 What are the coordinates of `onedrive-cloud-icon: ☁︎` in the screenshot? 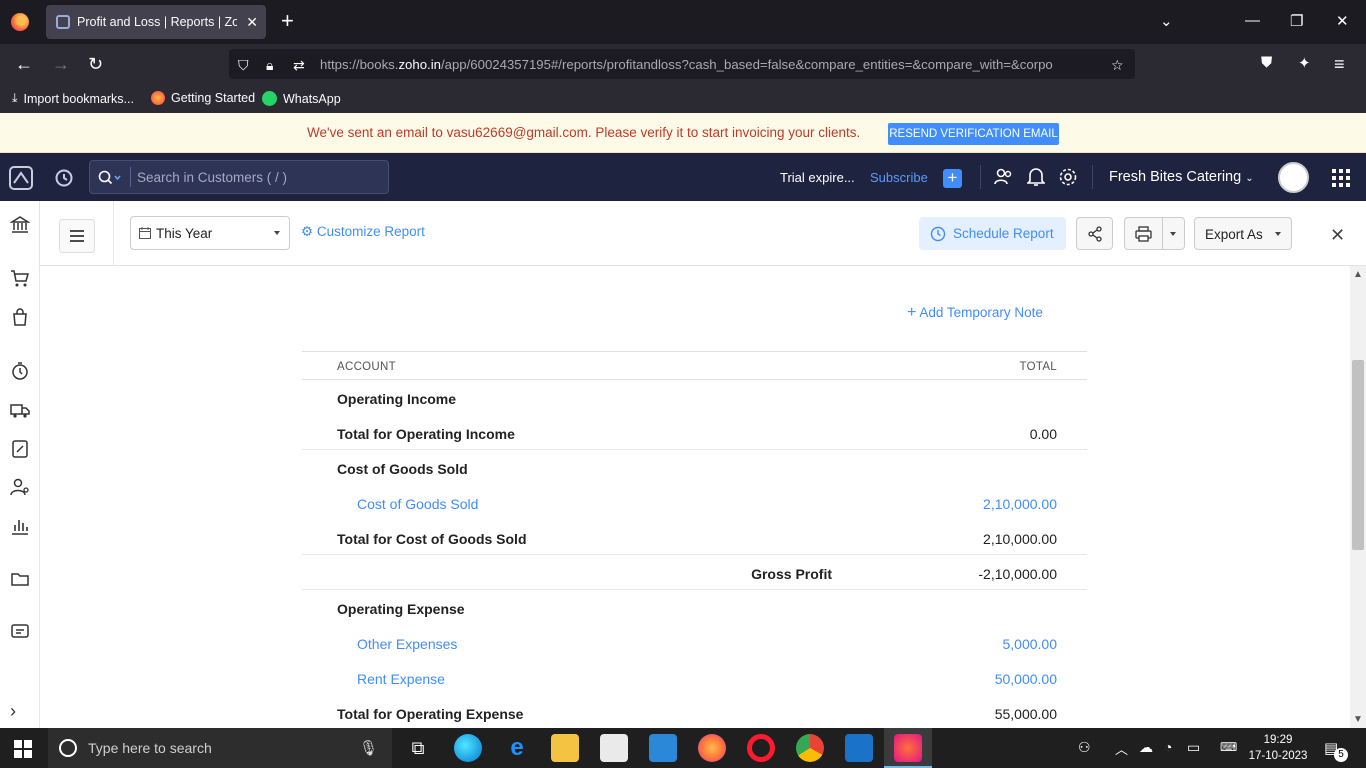 It's located at (1146, 747).